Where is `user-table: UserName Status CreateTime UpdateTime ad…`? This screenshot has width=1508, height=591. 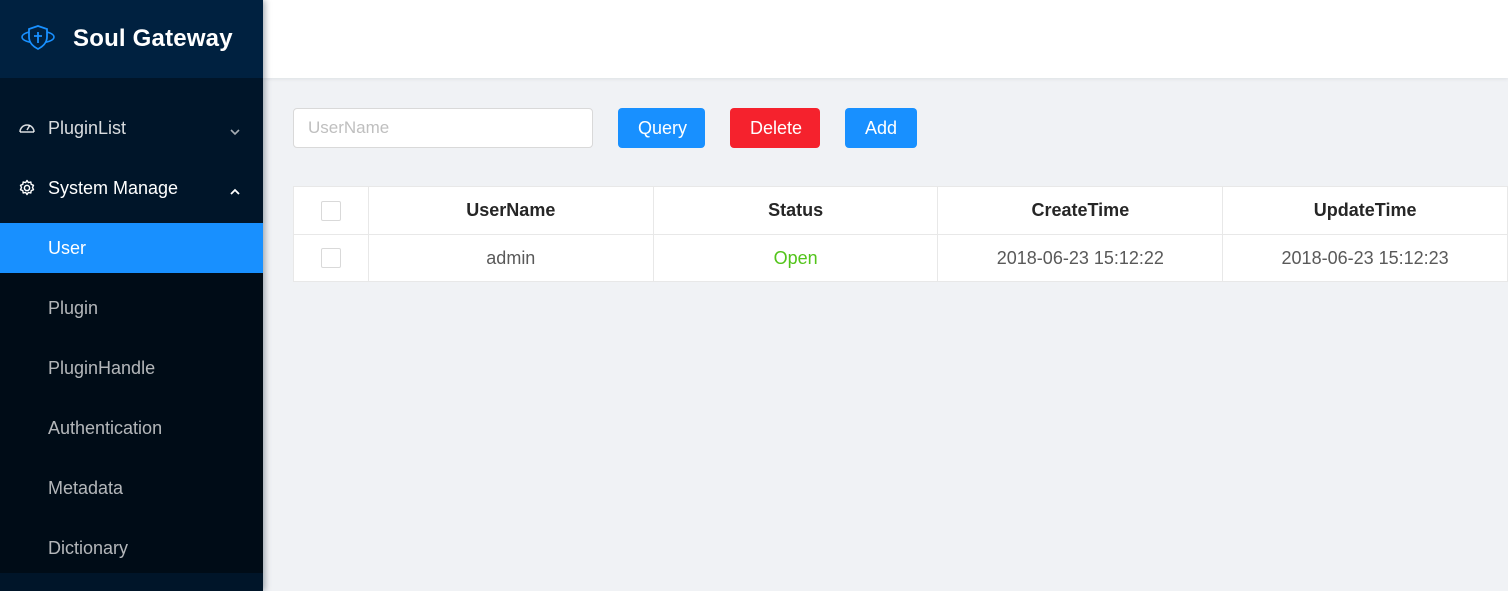
user-table: UserName Status CreateTime UpdateTime ad… is located at coordinates (900, 234).